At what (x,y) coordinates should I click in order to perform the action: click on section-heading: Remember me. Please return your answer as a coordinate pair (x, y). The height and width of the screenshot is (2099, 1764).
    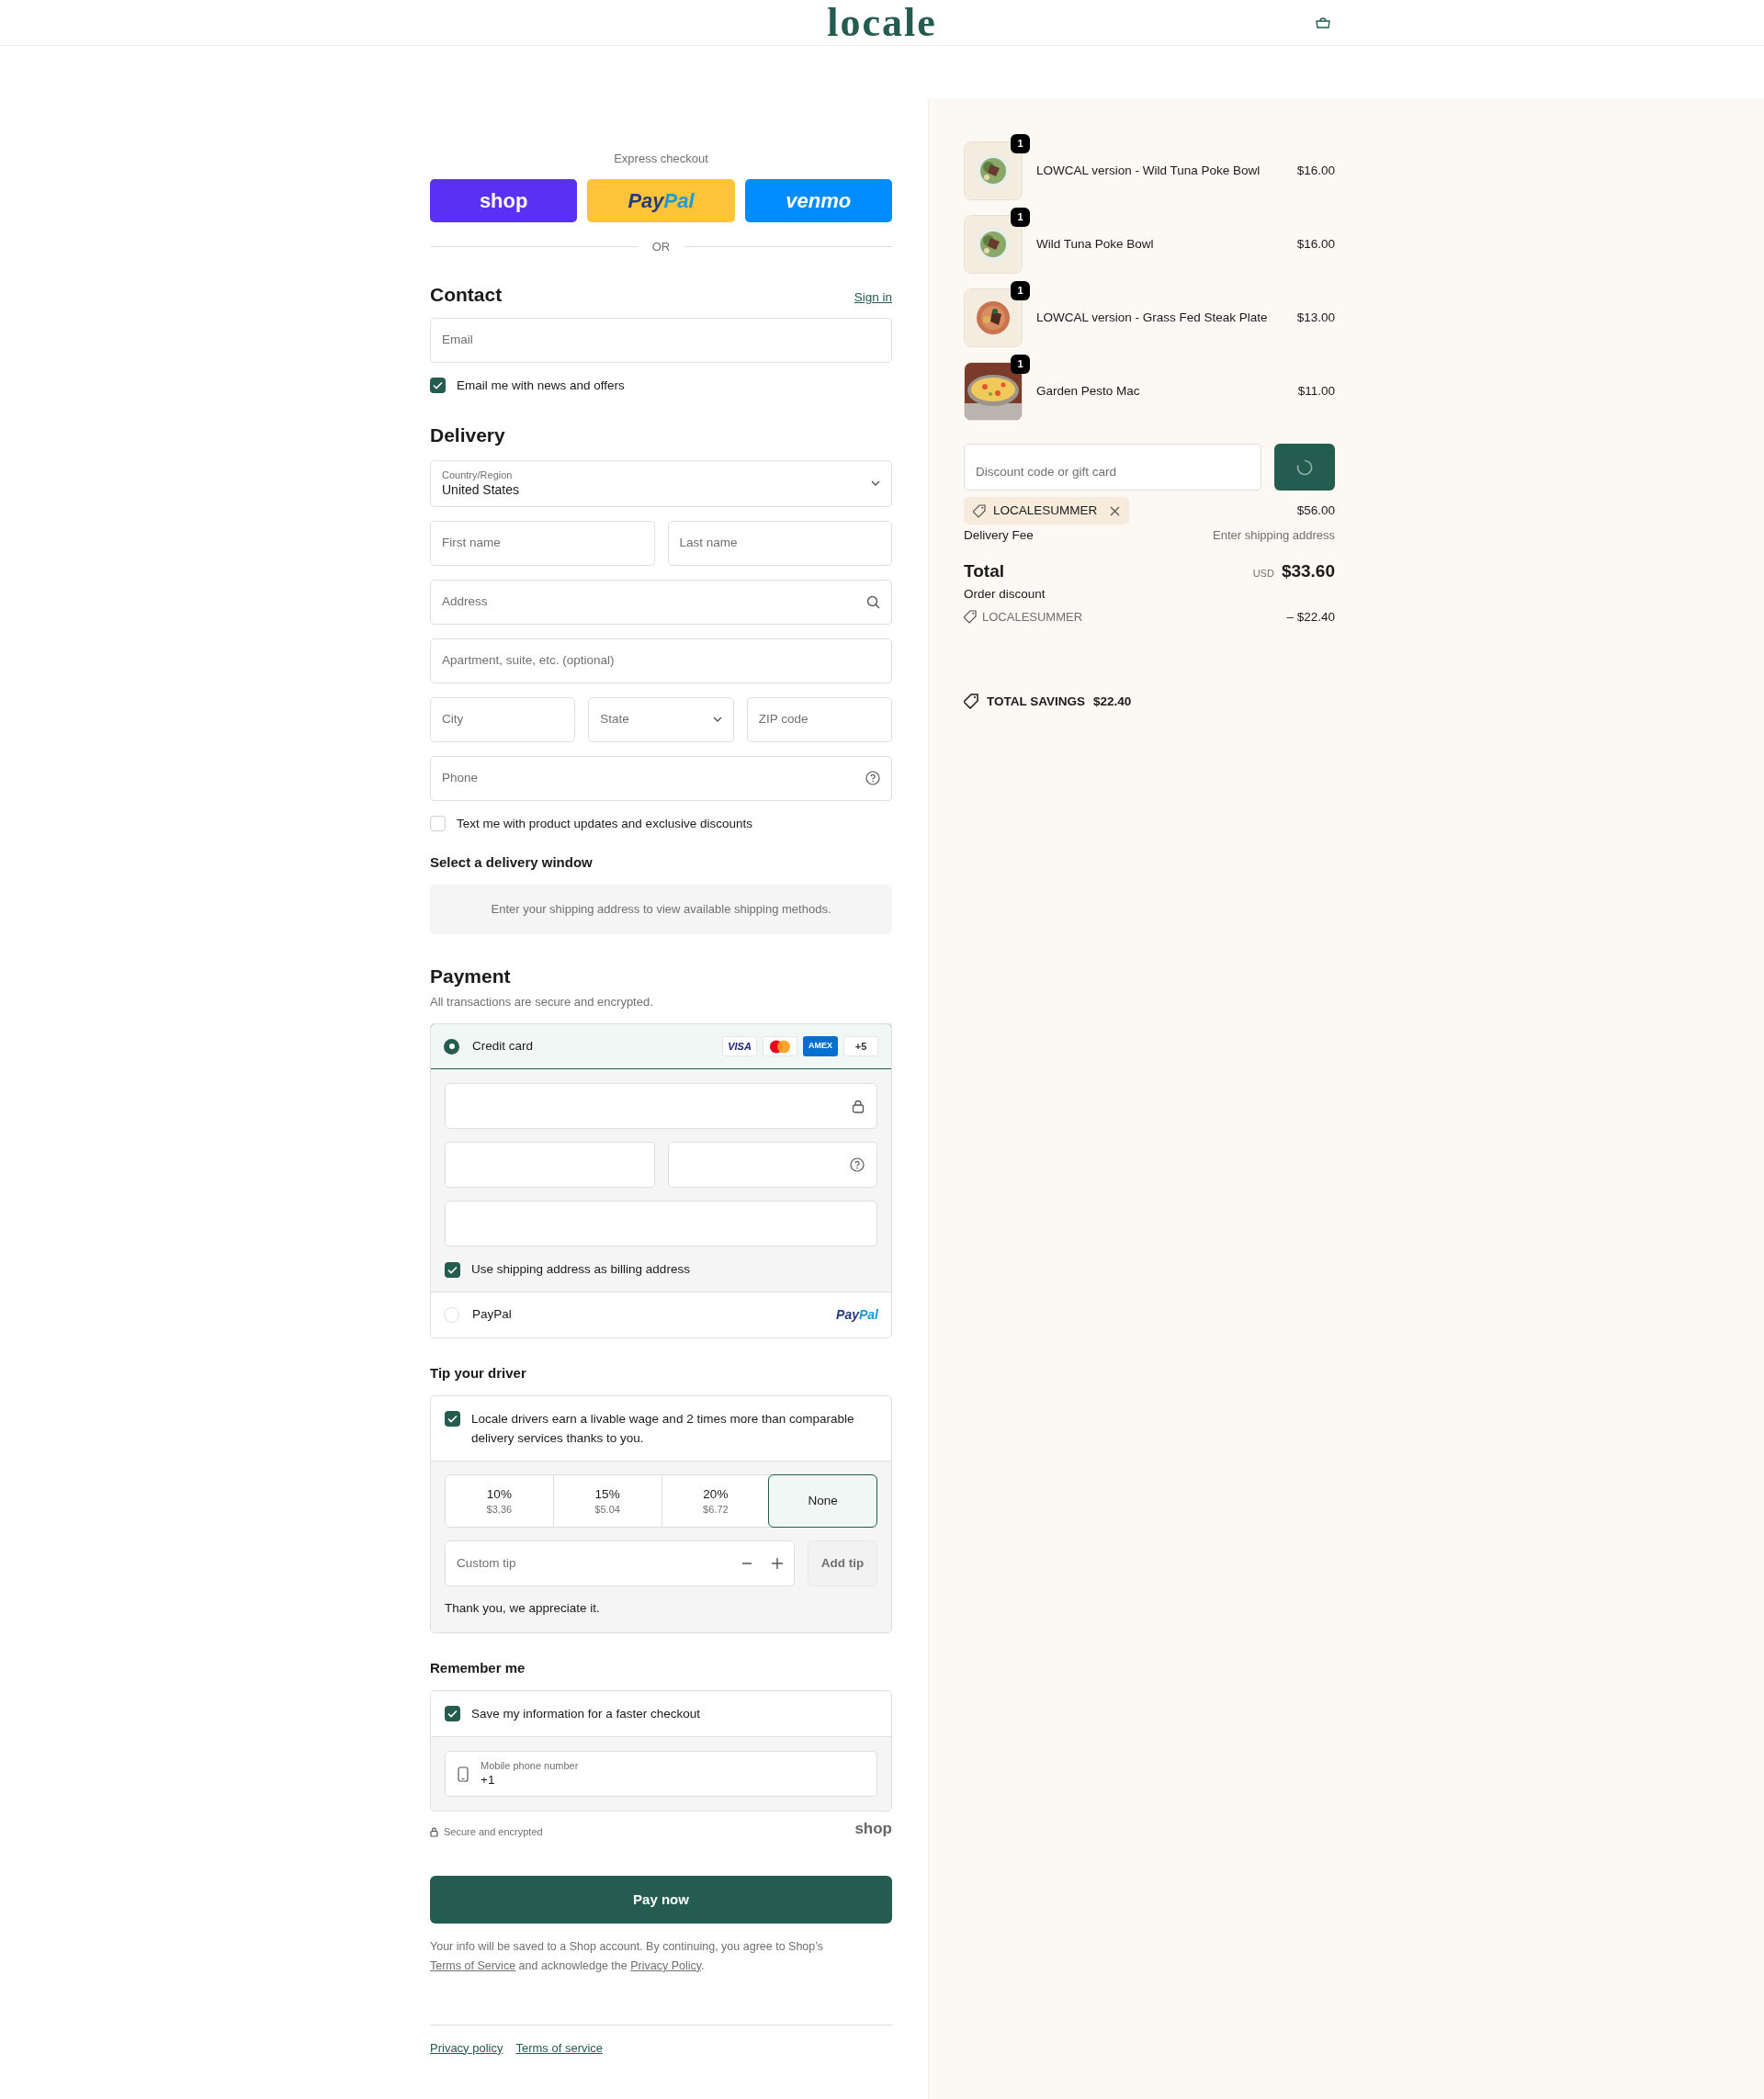
    Looking at the image, I should click on (478, 1668).